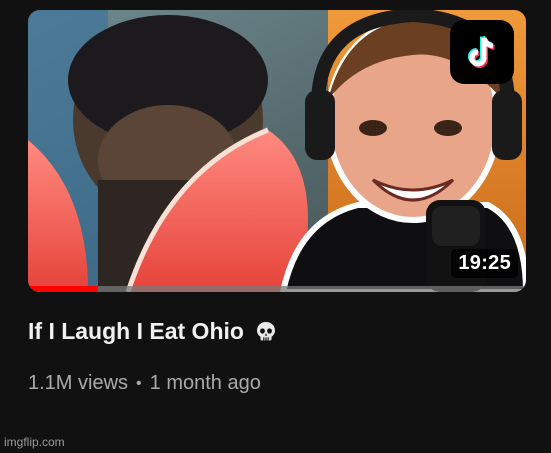 This screenshot has height=453, width=551. What do you see at coordinates (277, 289) in the screenshot?
I see `watch-progress-bar` at bounding box center [277, 289].